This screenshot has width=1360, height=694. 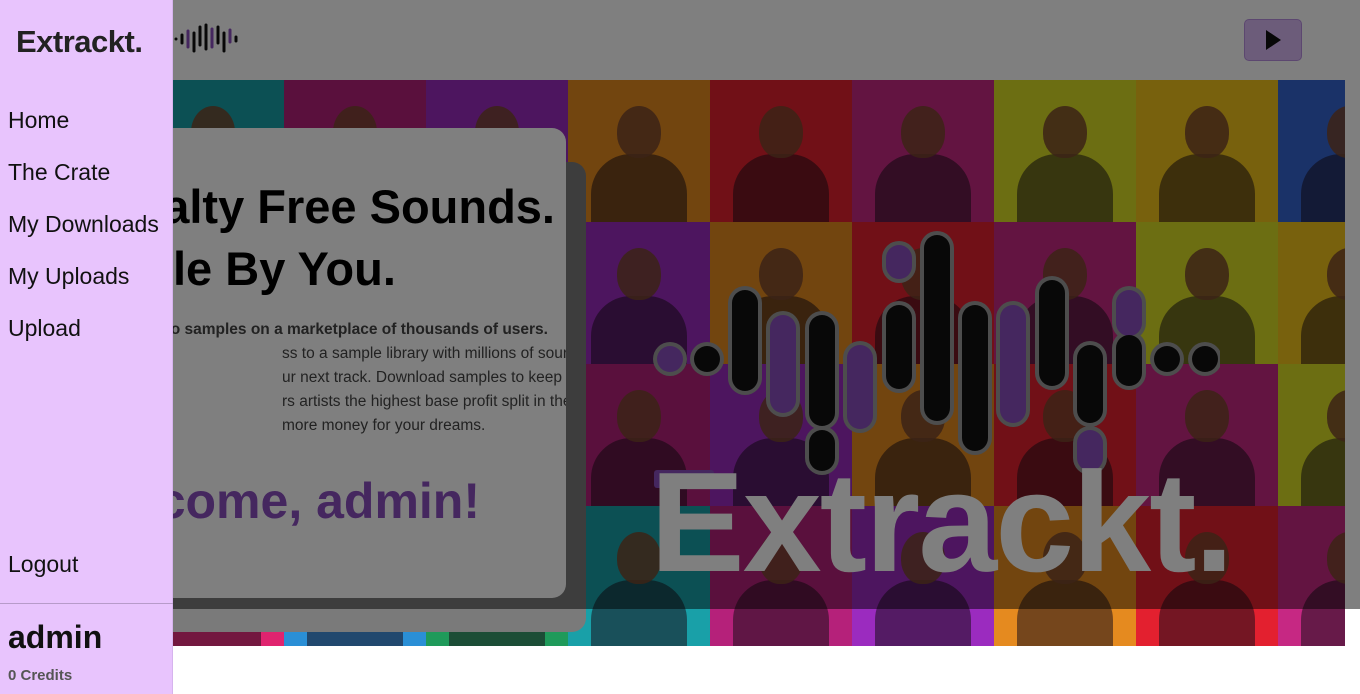 I want to click on divider, so click(x=86, y=603).